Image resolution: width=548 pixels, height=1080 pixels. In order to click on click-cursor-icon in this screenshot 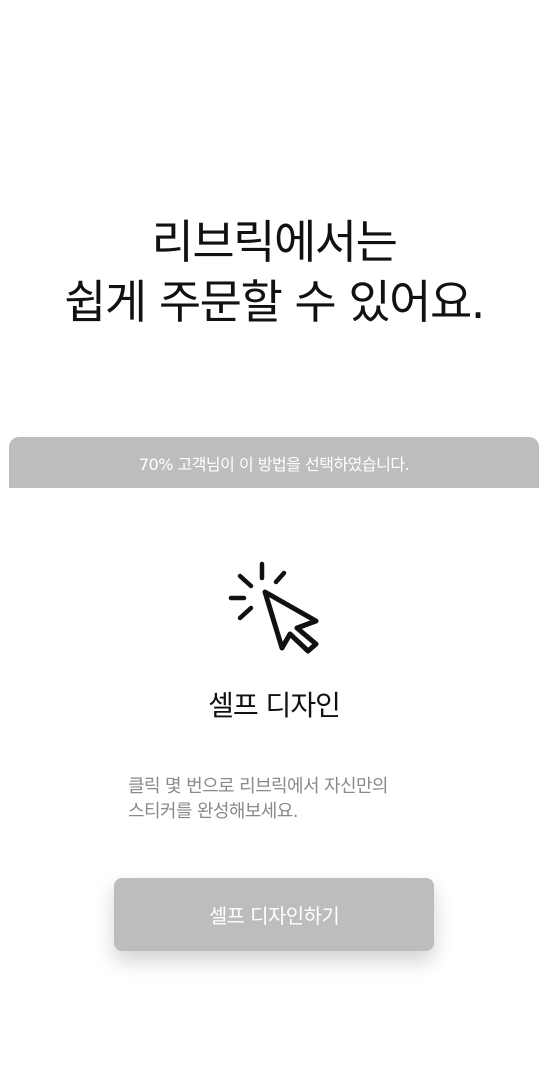, I will do `click(274, 608)`.